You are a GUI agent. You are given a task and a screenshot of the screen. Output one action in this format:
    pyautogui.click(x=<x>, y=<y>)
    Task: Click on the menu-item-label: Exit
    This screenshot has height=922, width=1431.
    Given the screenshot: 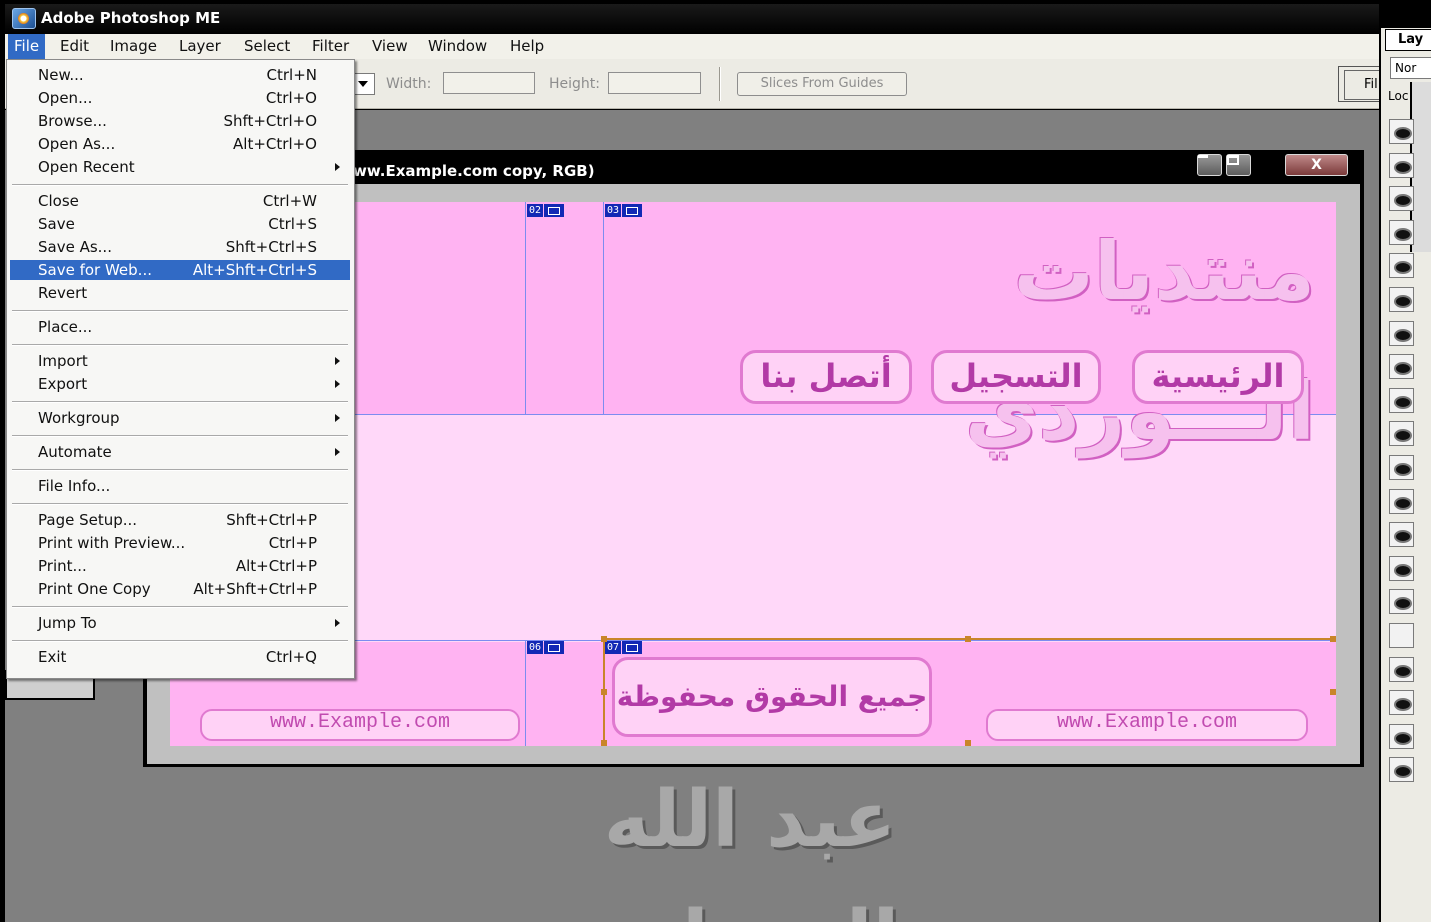 What is the action you would take?
    pyautogui.click(x=52, y=657)
    